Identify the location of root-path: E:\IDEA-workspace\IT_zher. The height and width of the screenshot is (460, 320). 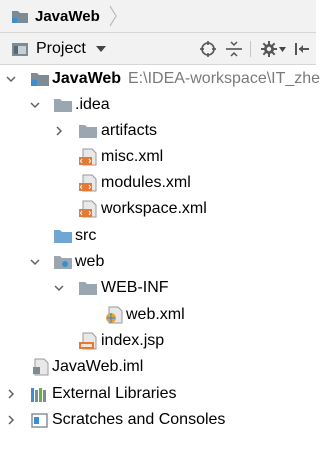
(224, 78).